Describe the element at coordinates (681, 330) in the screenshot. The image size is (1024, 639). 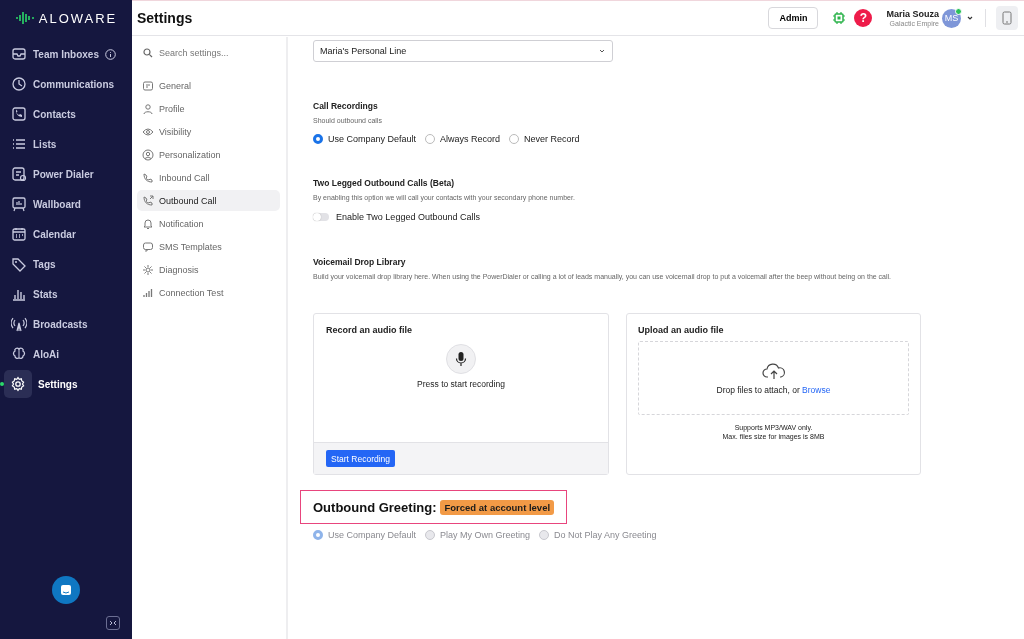
I see `card-title: Upload an audio file` at that location.